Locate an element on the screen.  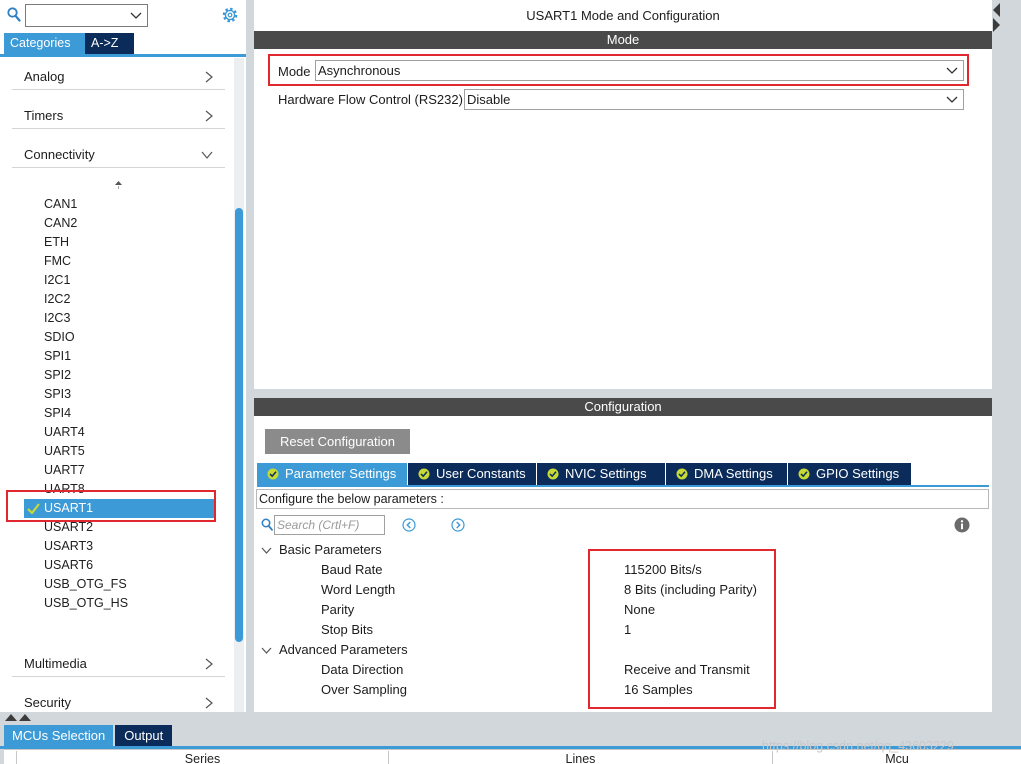
peripheral-label: UART5 is located at coordinates (64, 451).